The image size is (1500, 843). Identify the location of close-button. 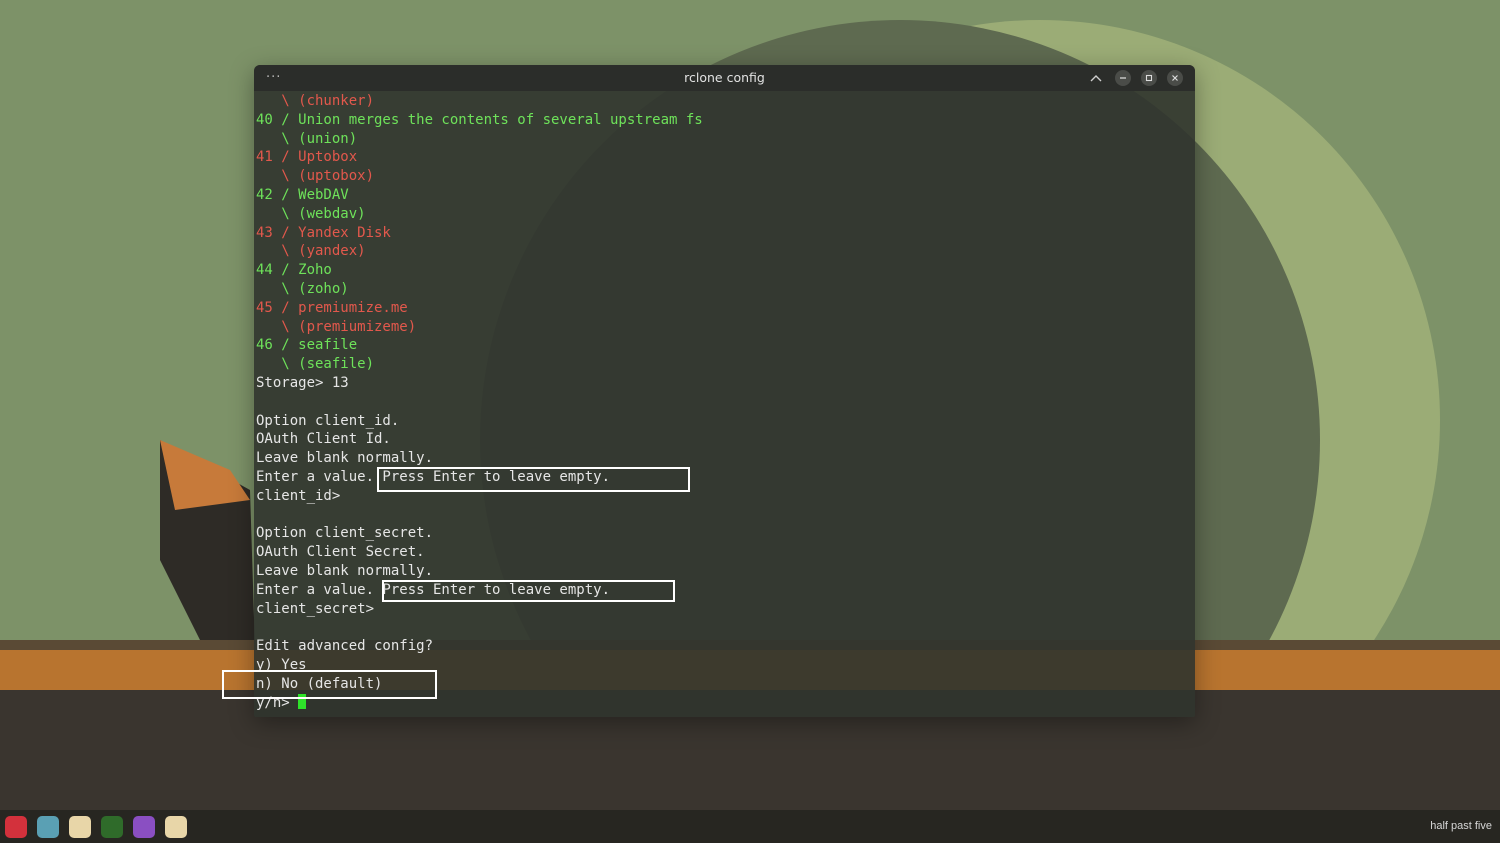
(1175, 78).